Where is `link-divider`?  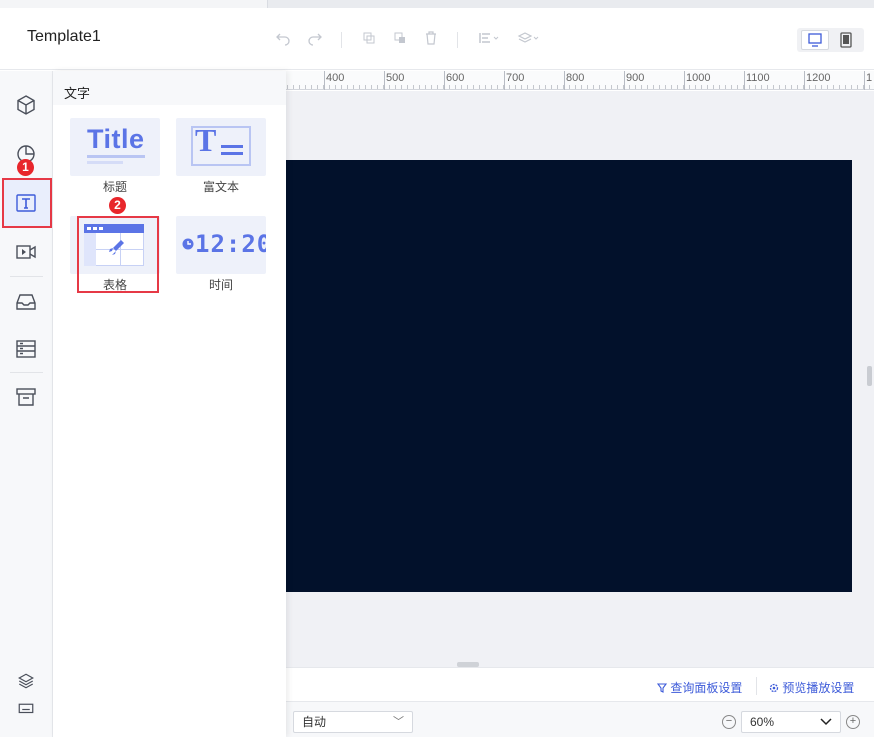 link-divider is located at coordinates (756, 686).